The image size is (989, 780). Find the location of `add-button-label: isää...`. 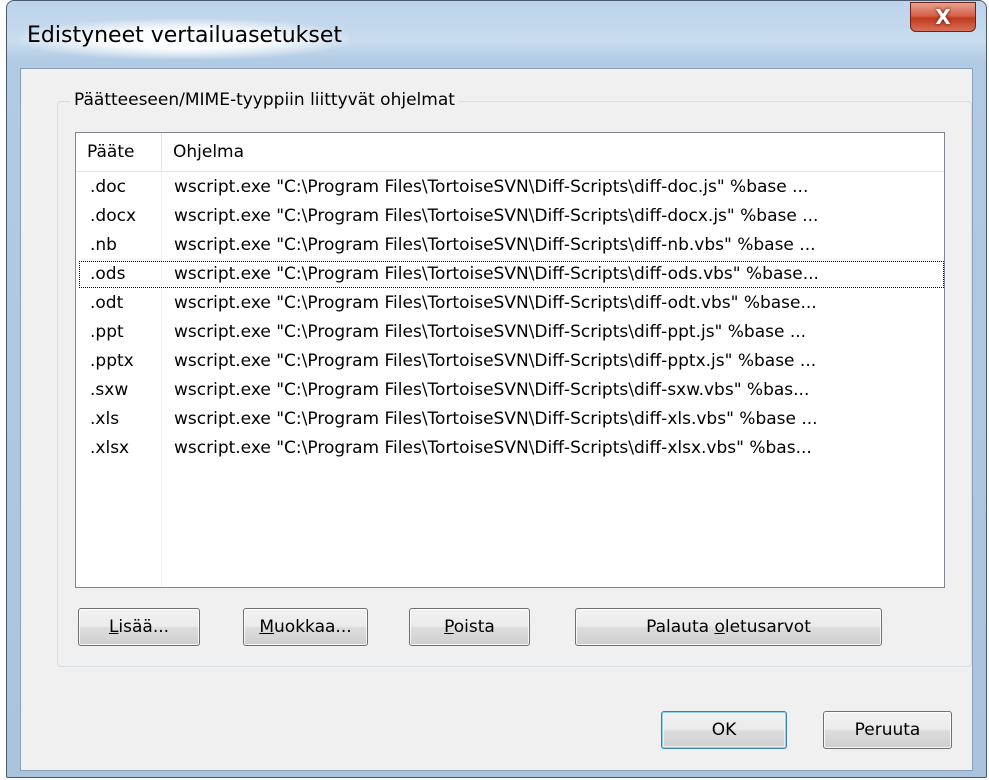

add-button-label: isää... is located at coordinates (144, 627).